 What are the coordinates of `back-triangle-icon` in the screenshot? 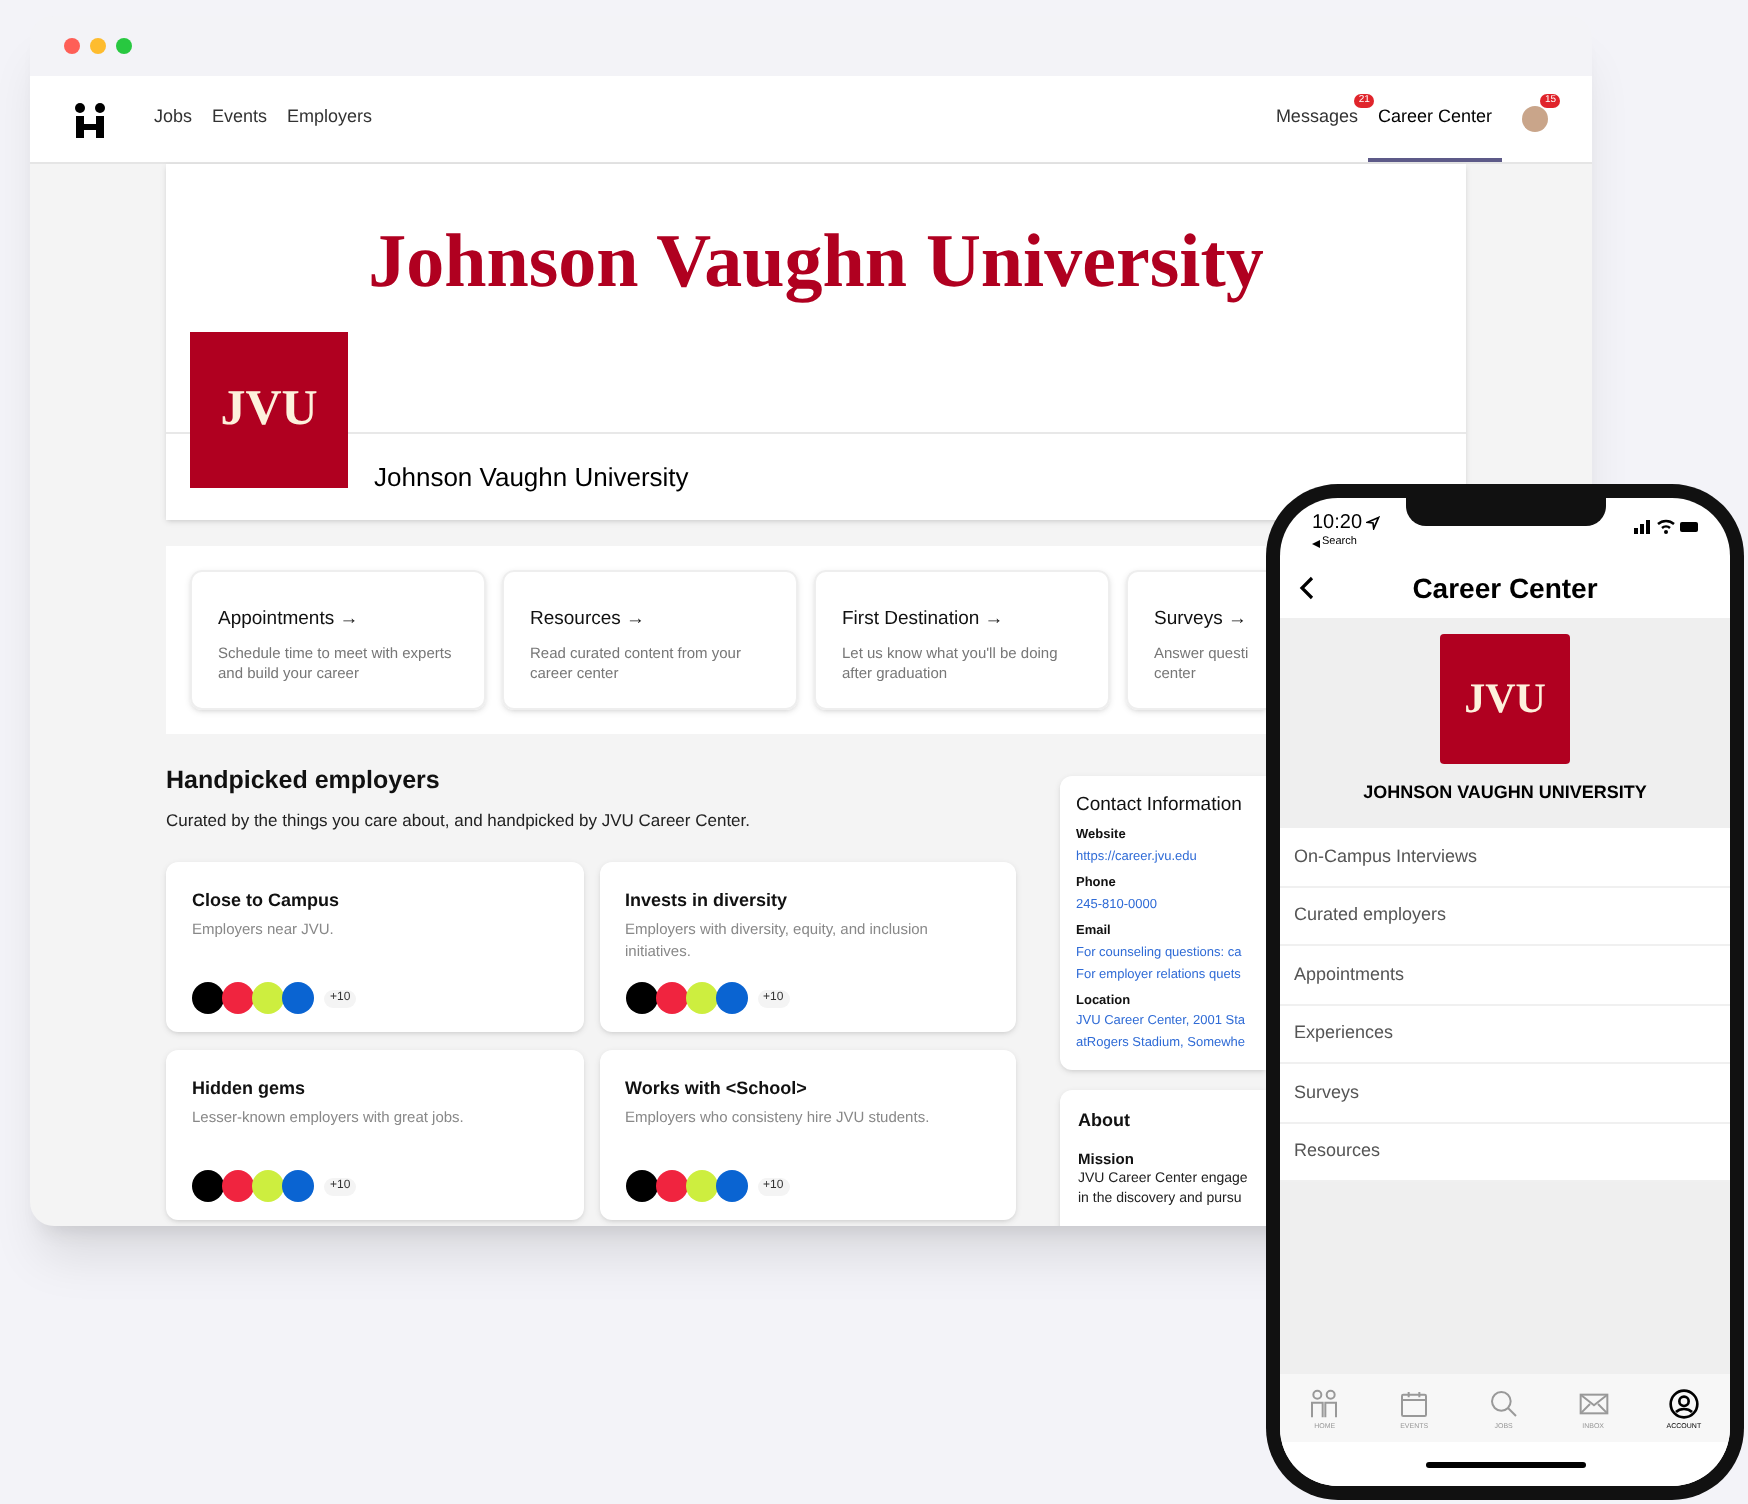 It's located at (1316, 543).